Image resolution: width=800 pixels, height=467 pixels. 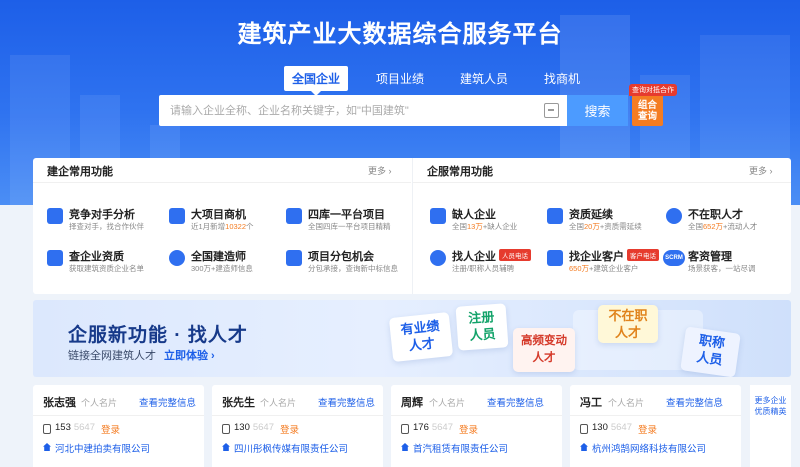 What do you see at coordinates (674, 216) in the screenshot?
I see `person-icon` at bounding box center [674, 216].